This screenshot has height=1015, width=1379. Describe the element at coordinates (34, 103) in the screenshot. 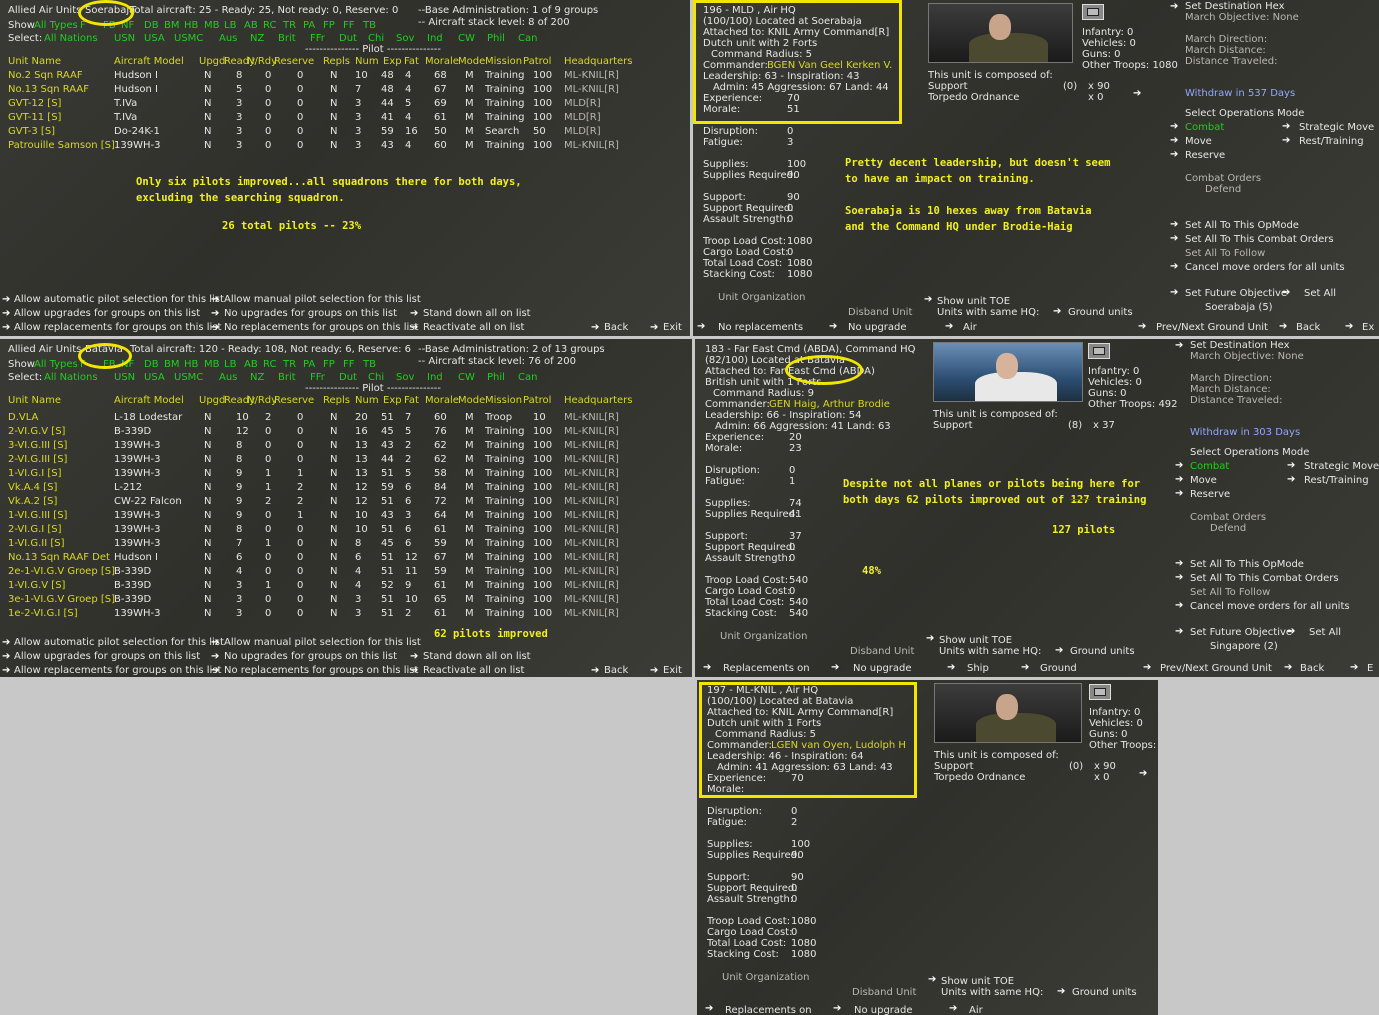

I see `unit-name-cell: GVT-12 [S]` at that location.